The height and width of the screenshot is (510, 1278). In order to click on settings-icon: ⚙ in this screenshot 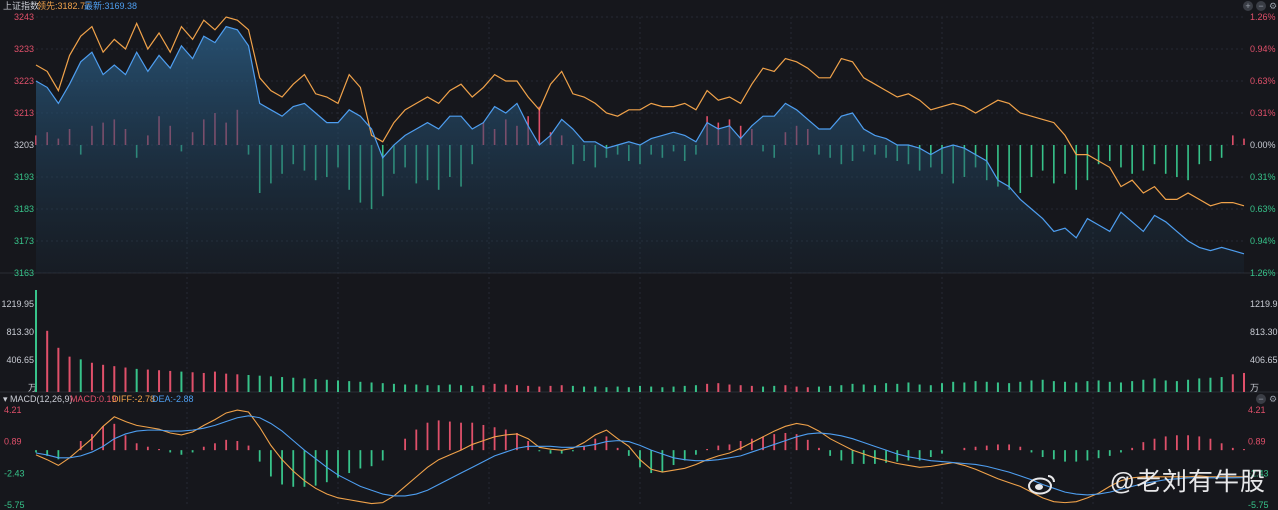, I will do `click(1273, 6)`.